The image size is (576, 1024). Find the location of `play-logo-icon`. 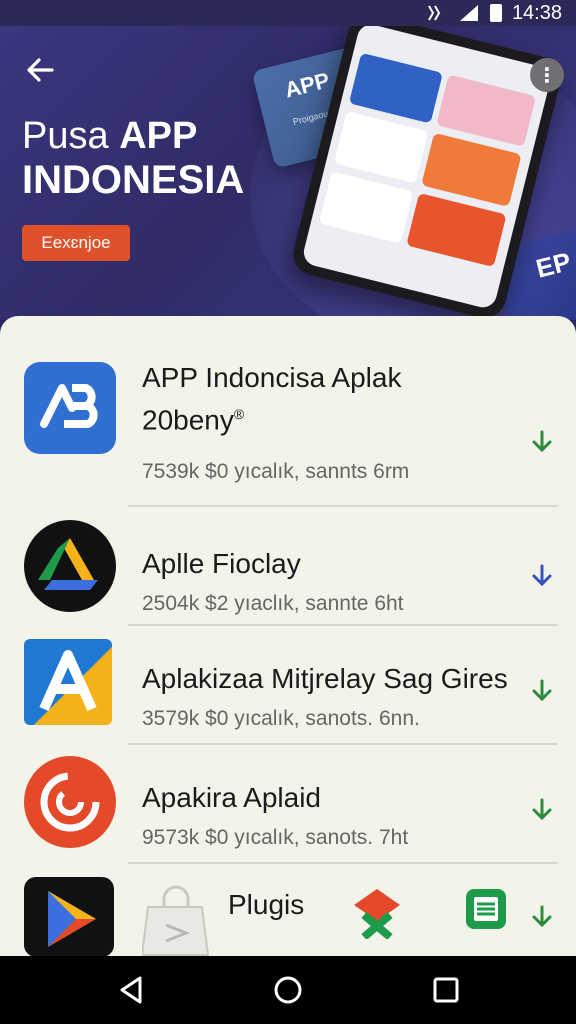

play-logo-icon is located at coordinates (72, 919).